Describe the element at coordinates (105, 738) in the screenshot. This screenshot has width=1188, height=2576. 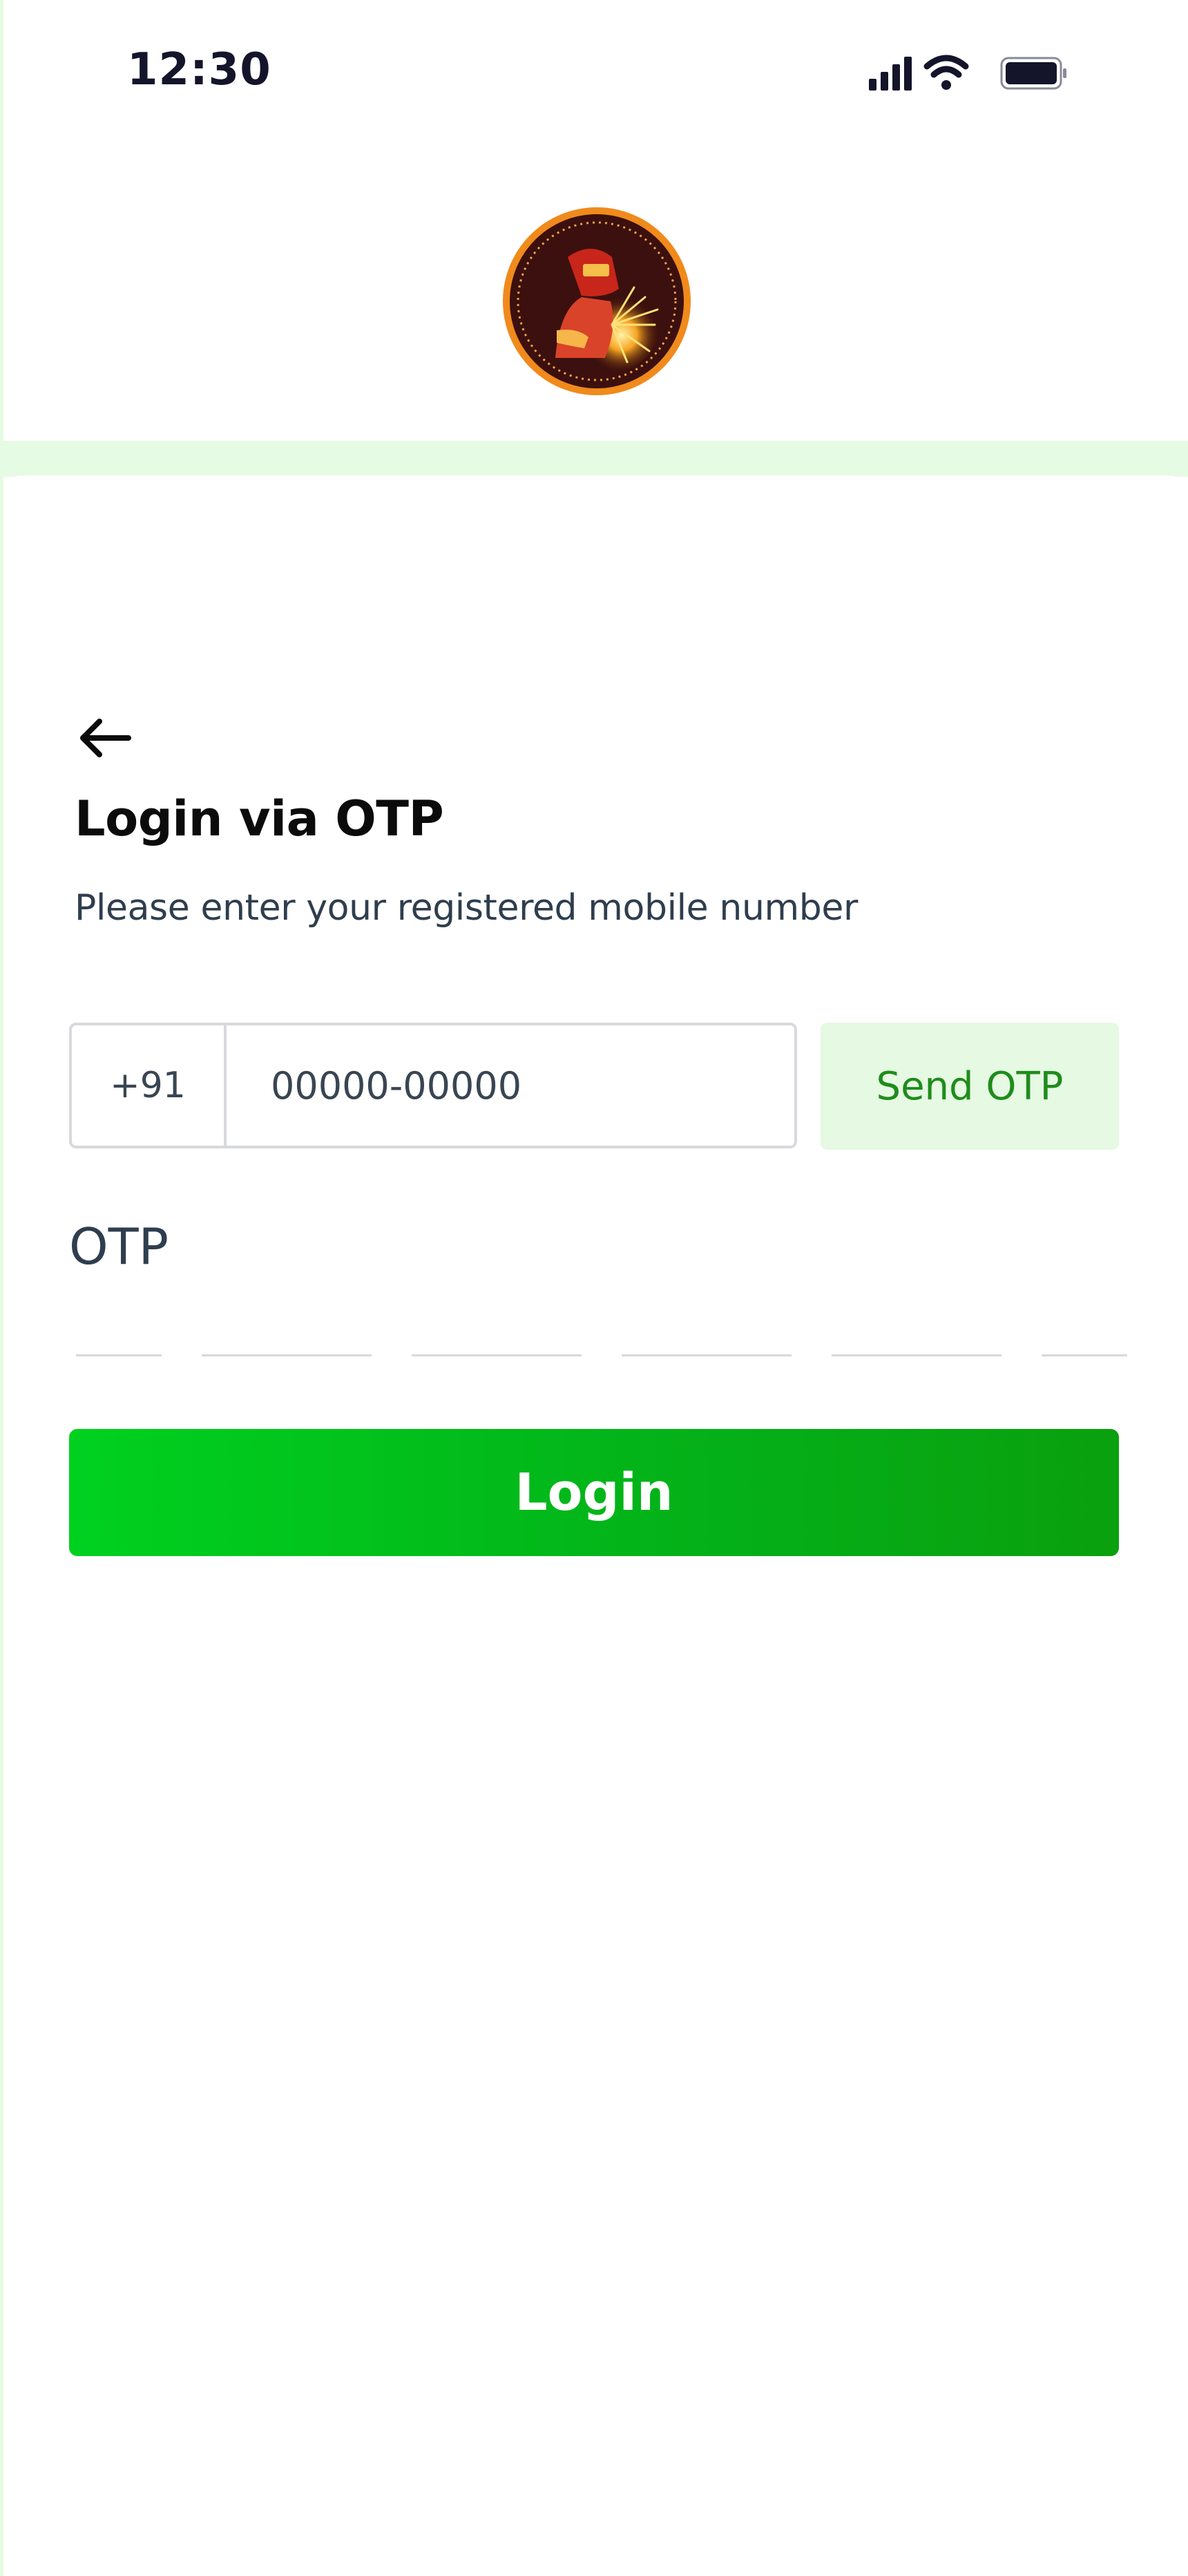
I see `arrow-left-icon` at that location.